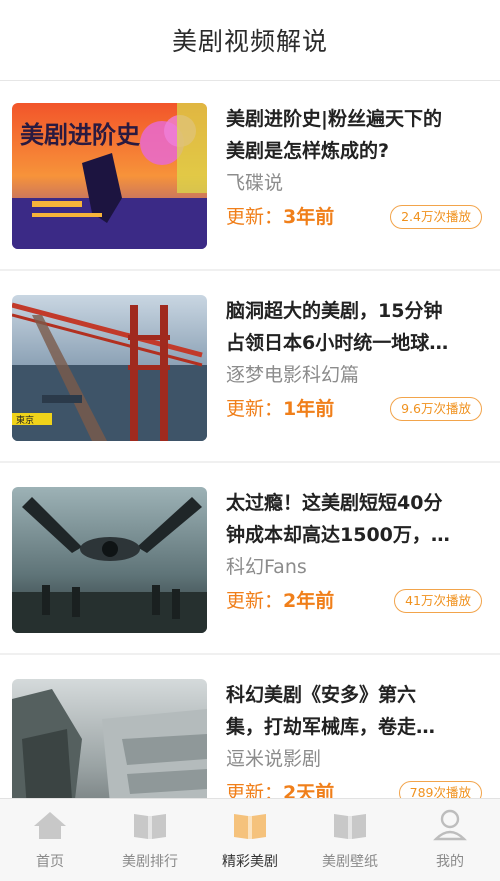  I want to click on home-icon, so click(50, 825).